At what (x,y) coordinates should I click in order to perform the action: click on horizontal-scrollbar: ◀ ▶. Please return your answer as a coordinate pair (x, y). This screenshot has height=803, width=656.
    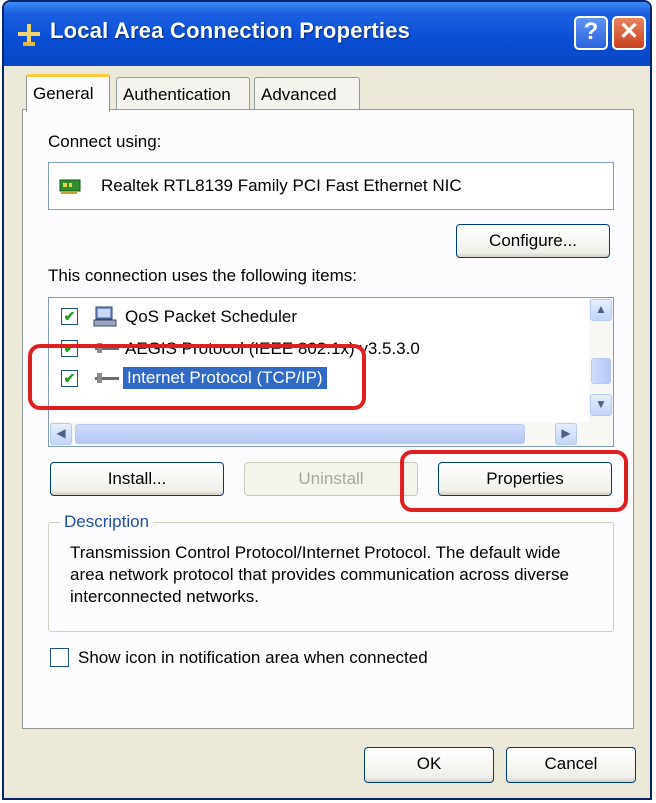
    Looking at the image, I should click on (331, 434).